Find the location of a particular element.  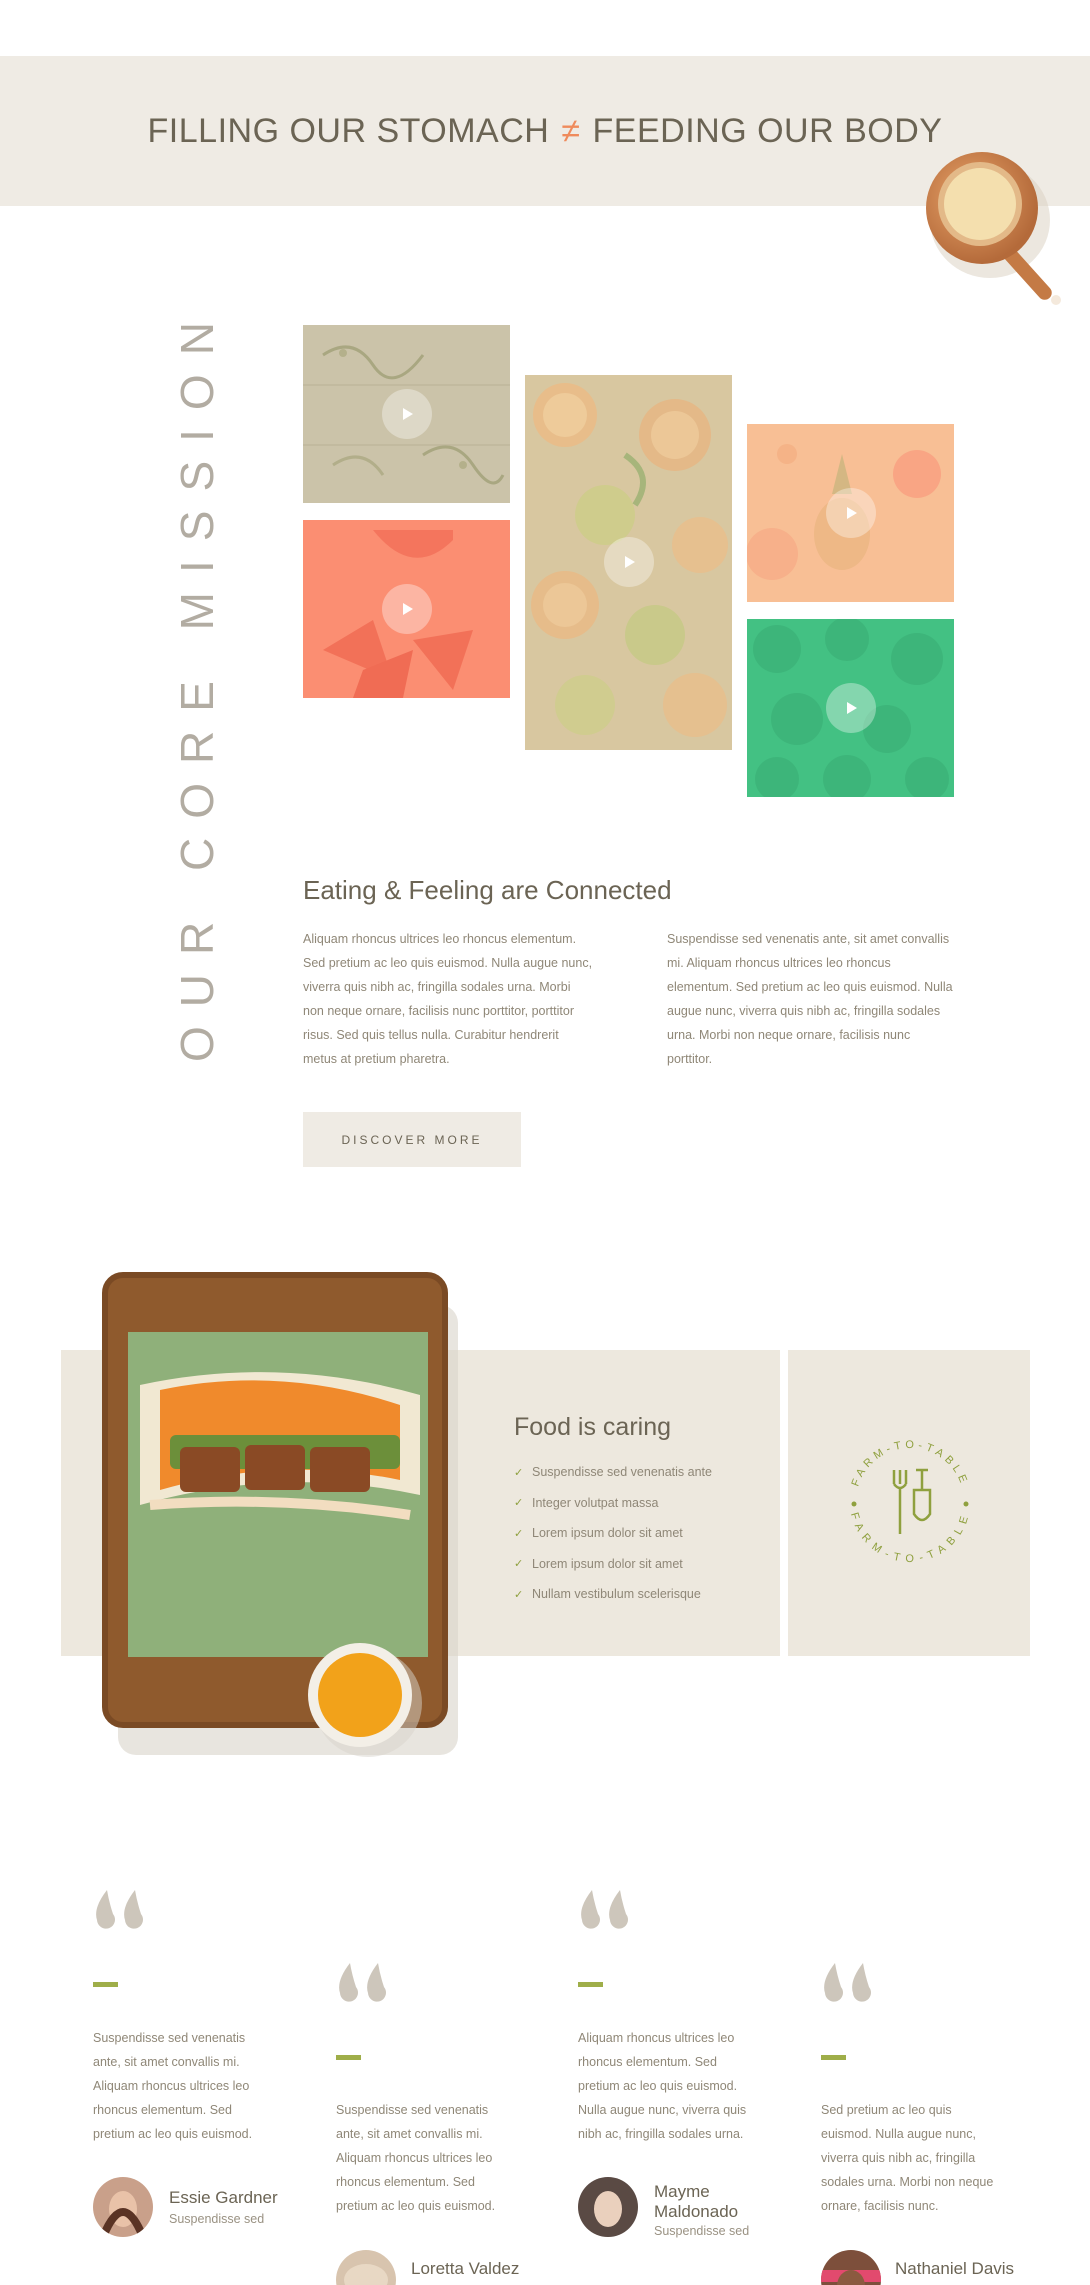

farm-to-table-badge: FARM-TO-TABLE FARM-TO-TABLE is located at coordinates (910, 1502).